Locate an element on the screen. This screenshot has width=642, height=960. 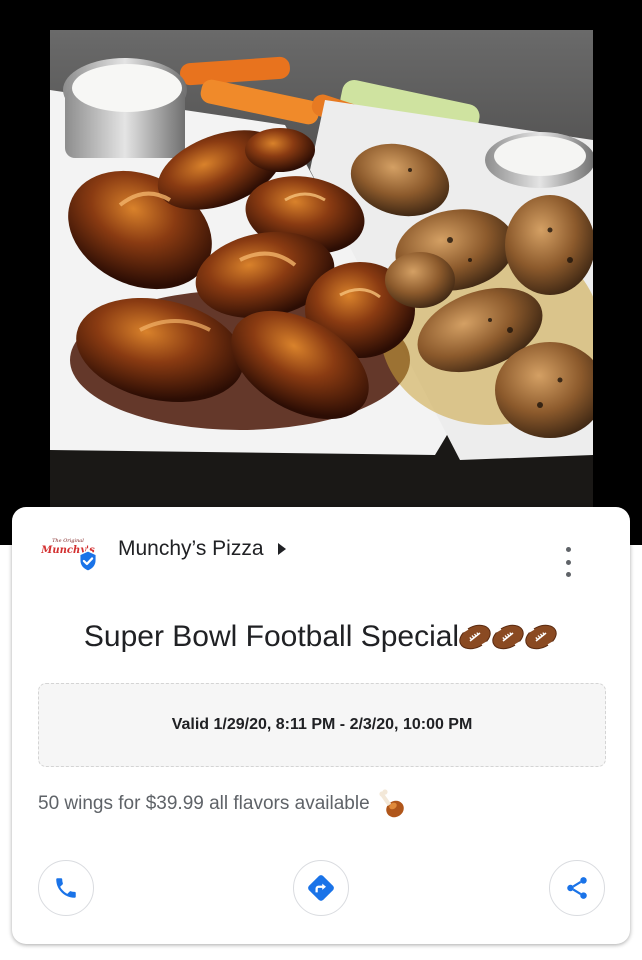
call-button is located at coordinates (66, 888).